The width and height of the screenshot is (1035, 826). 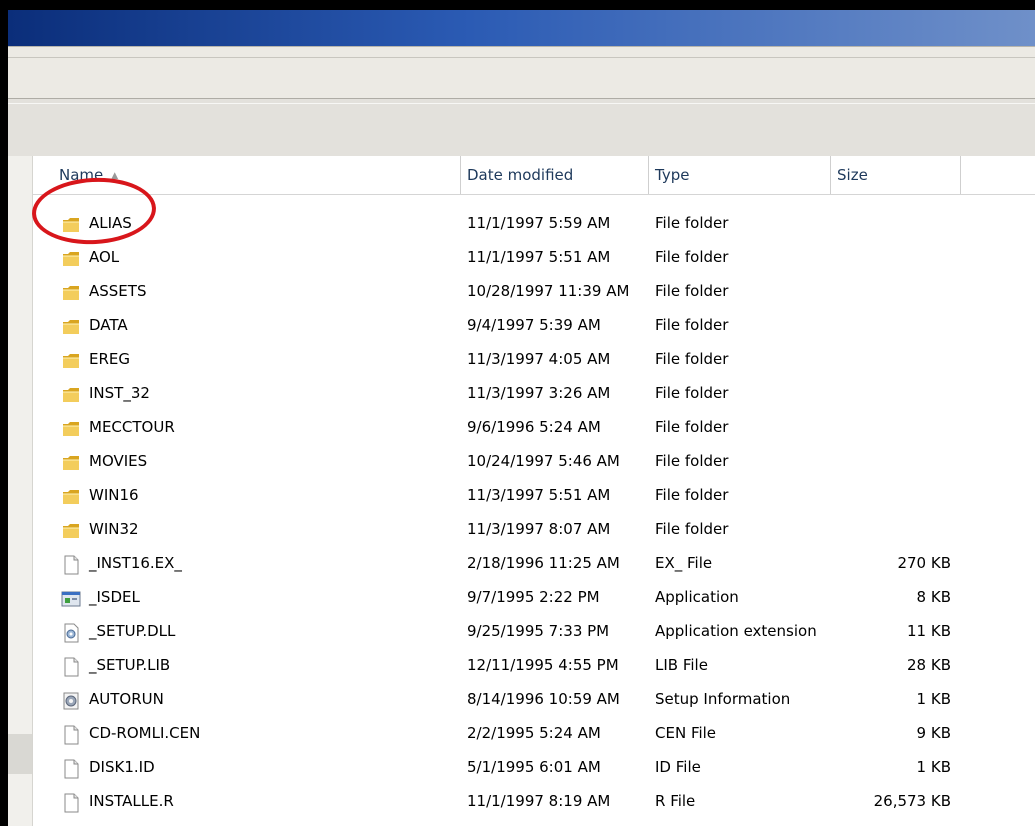 I want to click on file-row: WIN32 11/3/1997 8:07 AM File folder, so click(x=534, y=529).